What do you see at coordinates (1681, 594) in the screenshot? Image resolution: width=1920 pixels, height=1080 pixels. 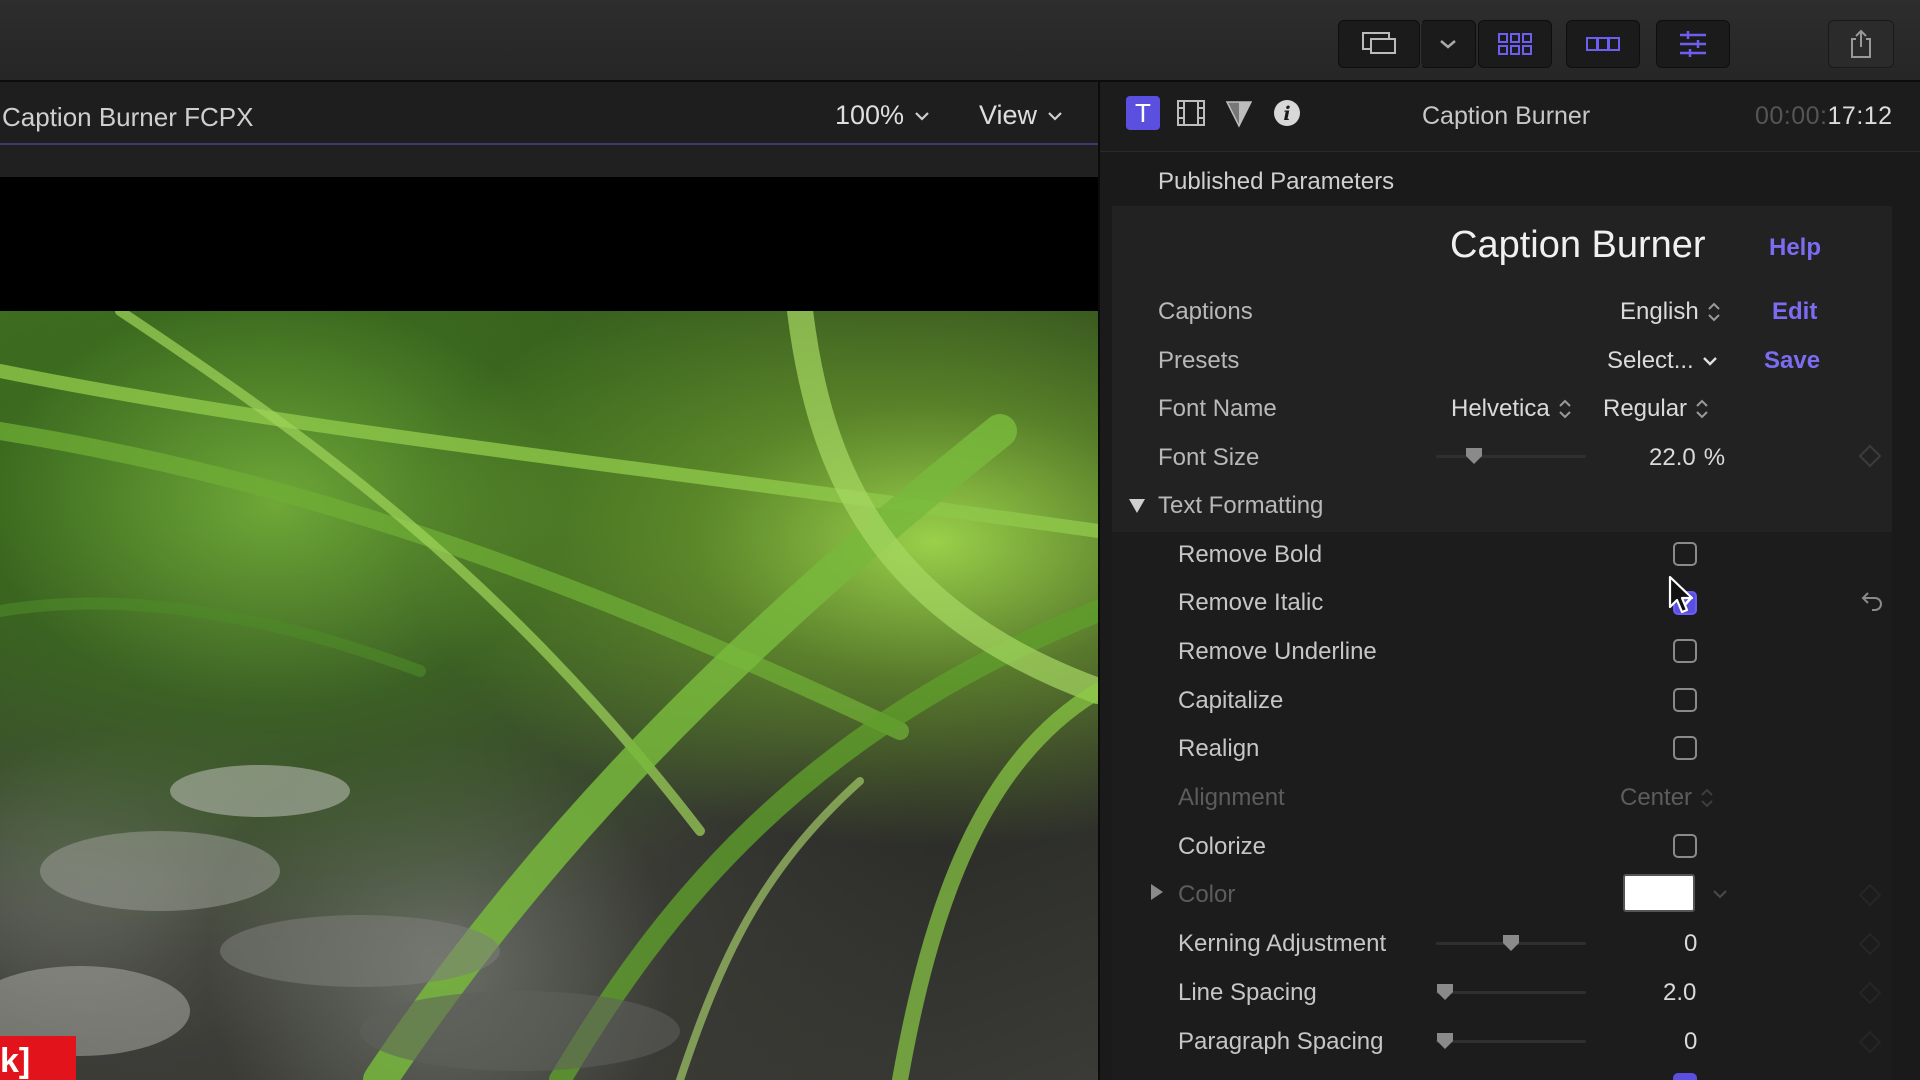 I see `mouse-pointer-icon` at bounding box center [1681, 594].